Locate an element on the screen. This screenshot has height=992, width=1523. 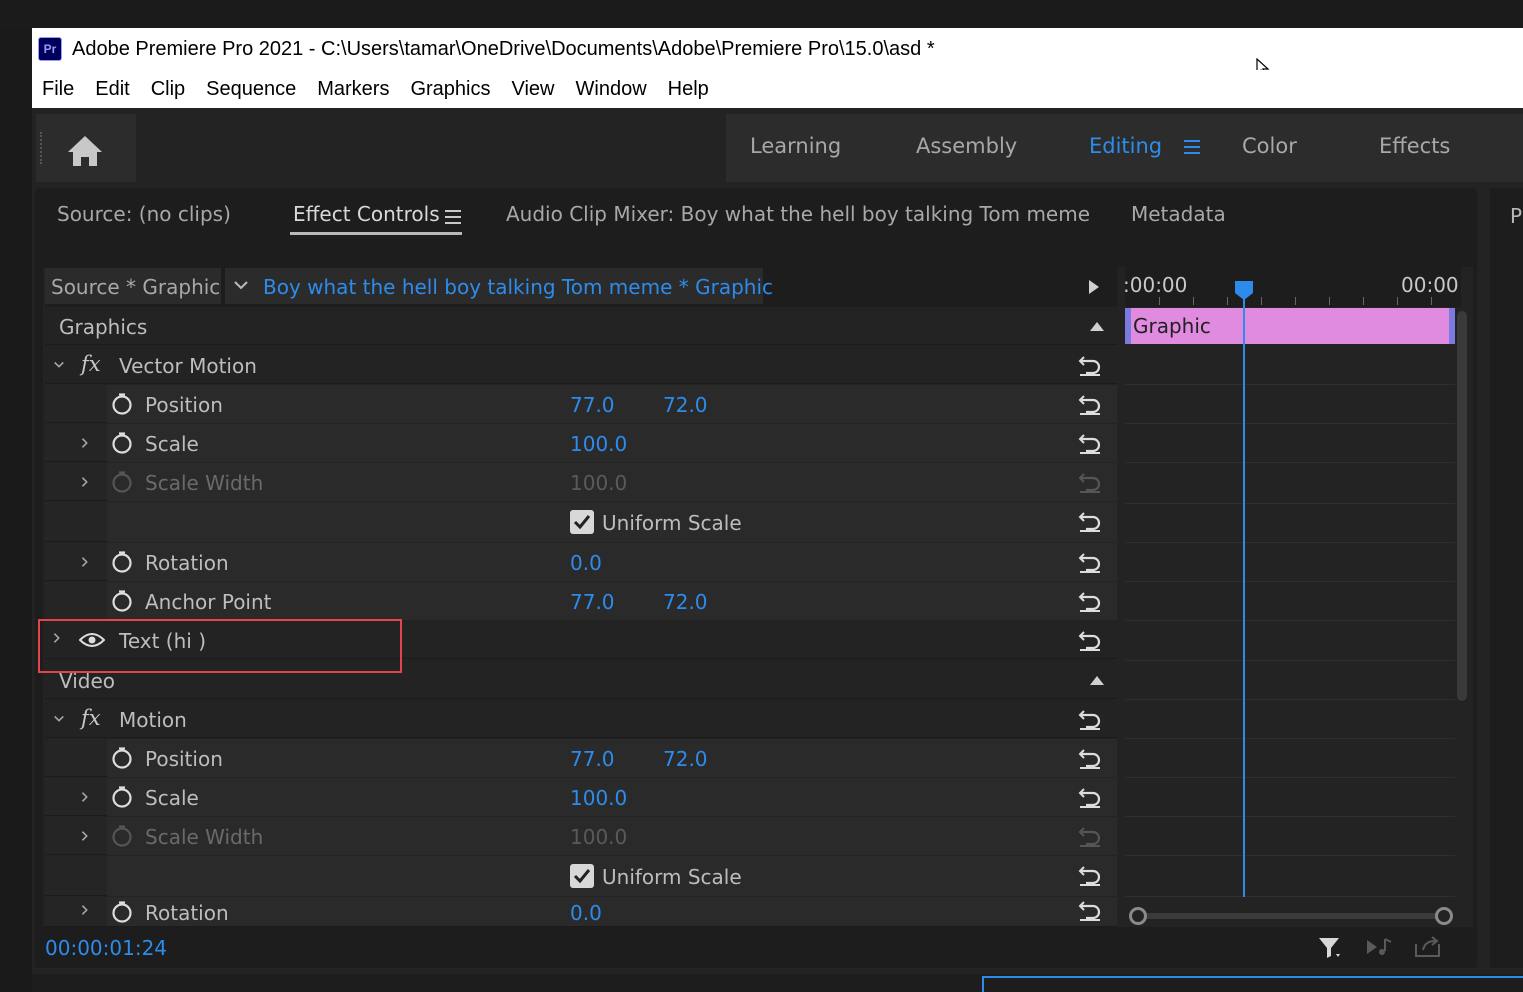
play-audio-icon is located at coordinates (1380, 947).